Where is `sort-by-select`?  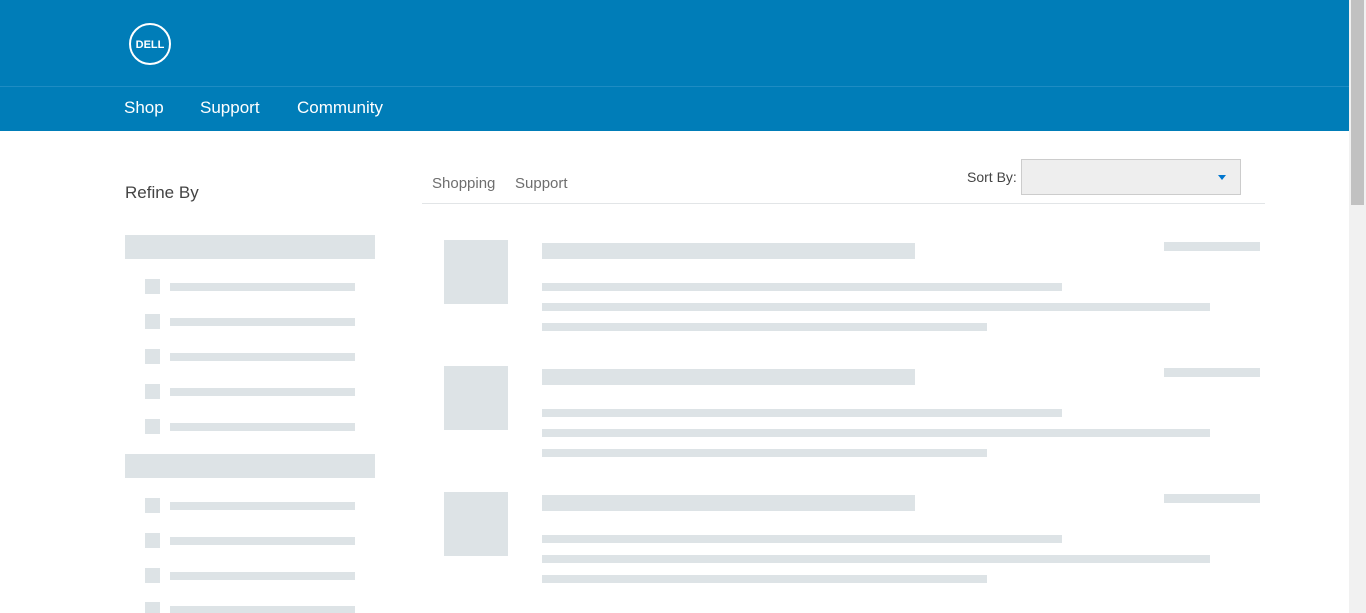
sort-by-select is located at coordinates (1131, 177).